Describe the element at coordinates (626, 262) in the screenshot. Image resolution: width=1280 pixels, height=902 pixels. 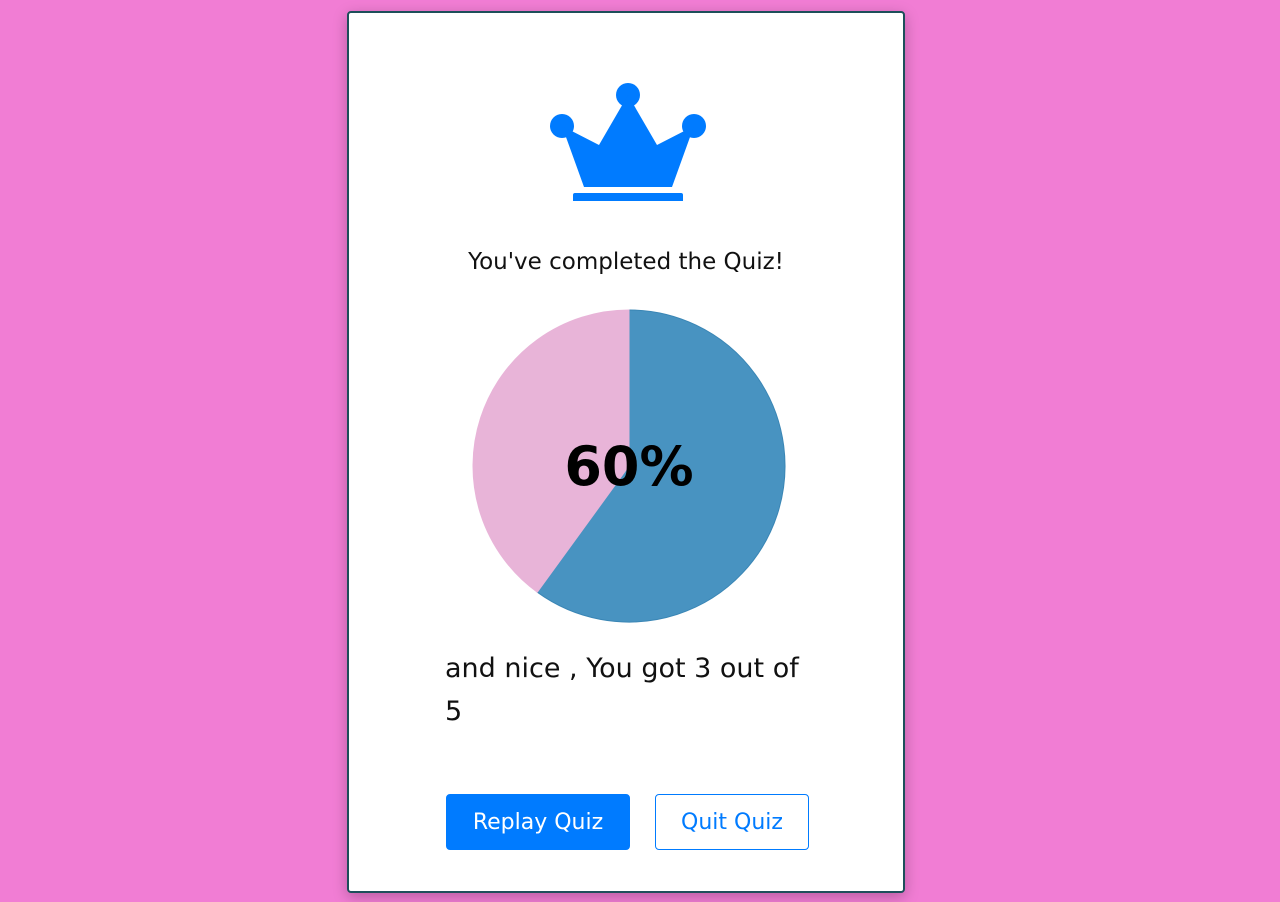
I see `completion-message: You've completed the Quiz!` at that location.